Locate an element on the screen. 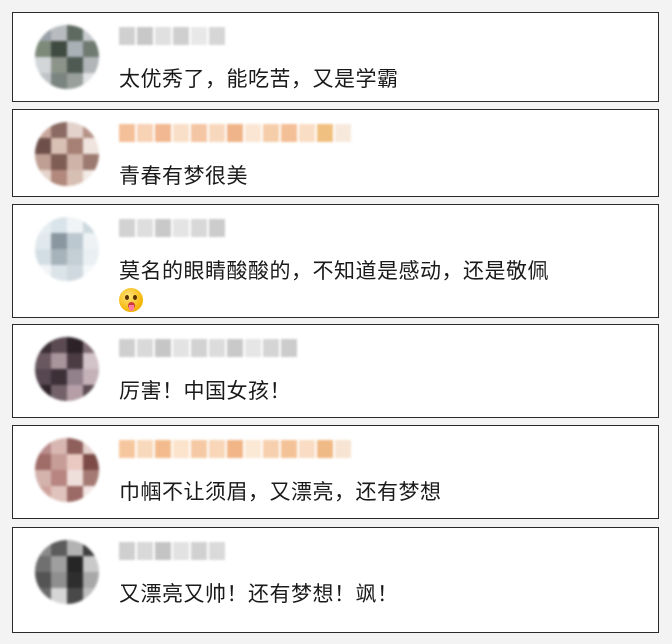 The width and height of the screenshot is (672, 644). comment-text: 巾帼不让须眉，又漂亮，还有梦想 is located at coordinates (280, 492).